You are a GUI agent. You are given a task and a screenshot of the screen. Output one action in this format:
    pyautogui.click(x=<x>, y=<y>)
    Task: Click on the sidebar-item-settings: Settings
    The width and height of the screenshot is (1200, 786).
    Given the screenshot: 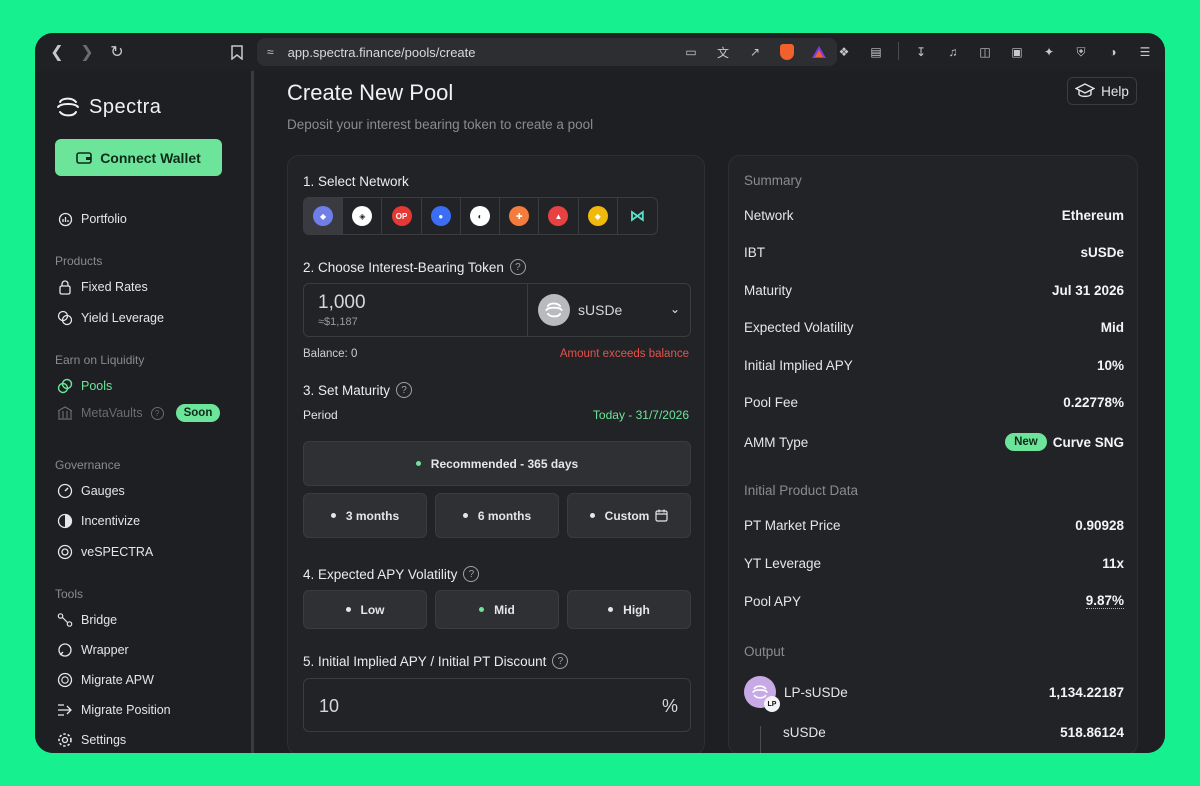 What is the action you would take?
    pyautogui.click(x=91, y=740)
    